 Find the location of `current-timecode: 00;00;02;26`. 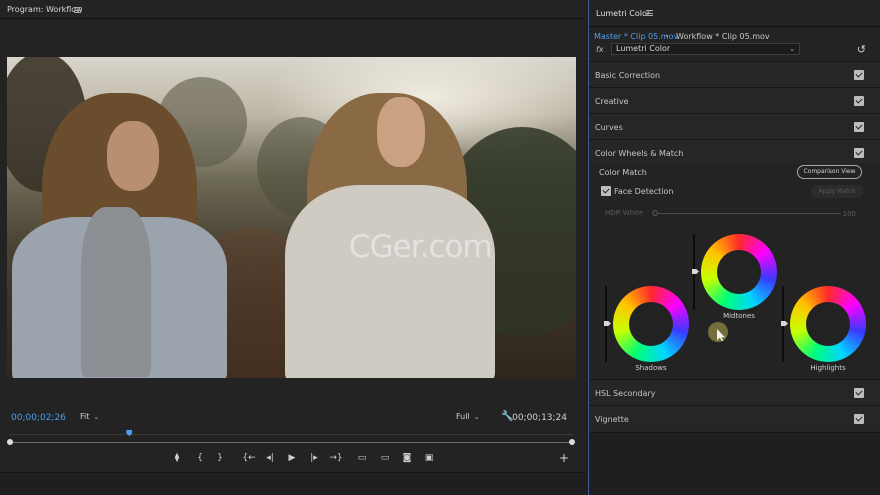

current-timecode: 00;00;02;26 is located at coordinates (38, 418).